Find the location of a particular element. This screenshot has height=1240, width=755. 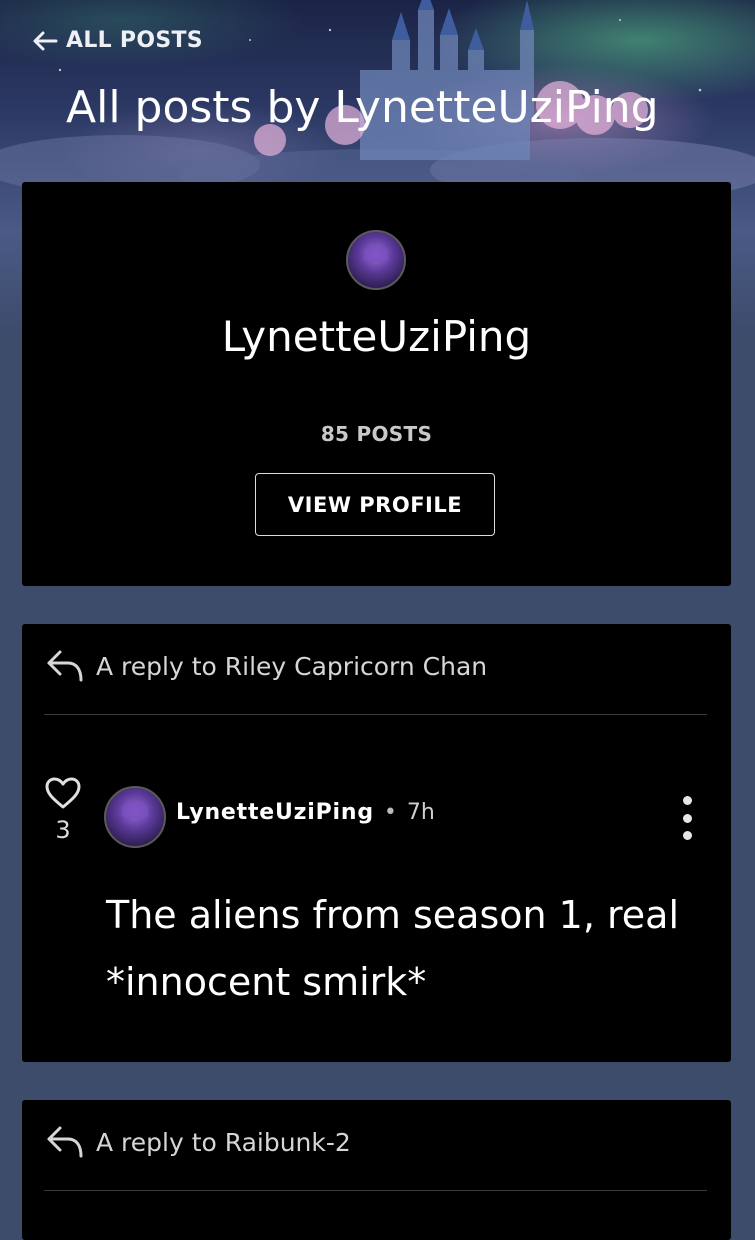

like-button: 3 is located at coordinates (63, 810).